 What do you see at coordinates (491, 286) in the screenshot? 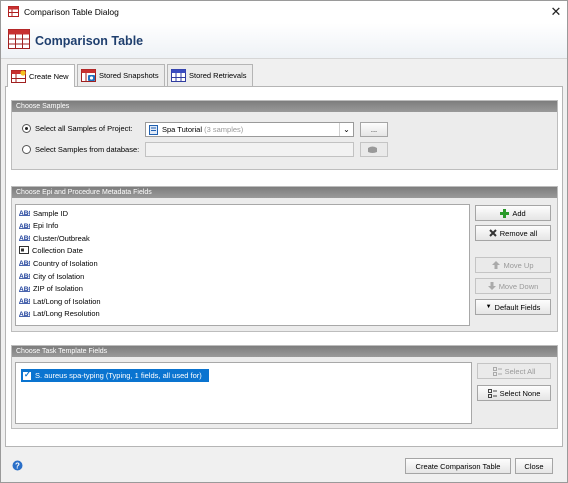
I see `arrow-down-icon` at bounding box center [491, 286].